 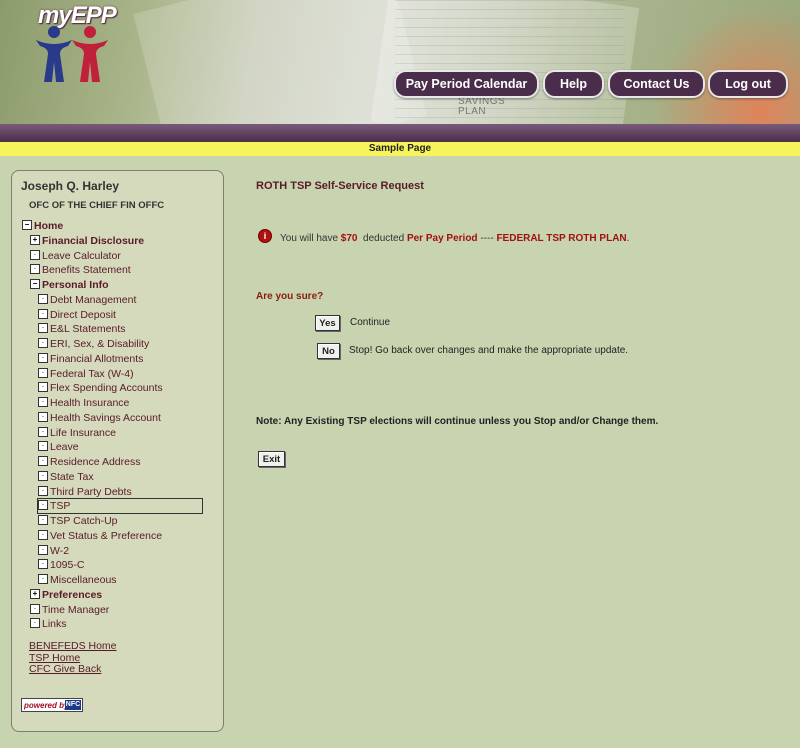 I want to click on sidebar-item-label: Third Party Debts, so click(x=91, y=491).